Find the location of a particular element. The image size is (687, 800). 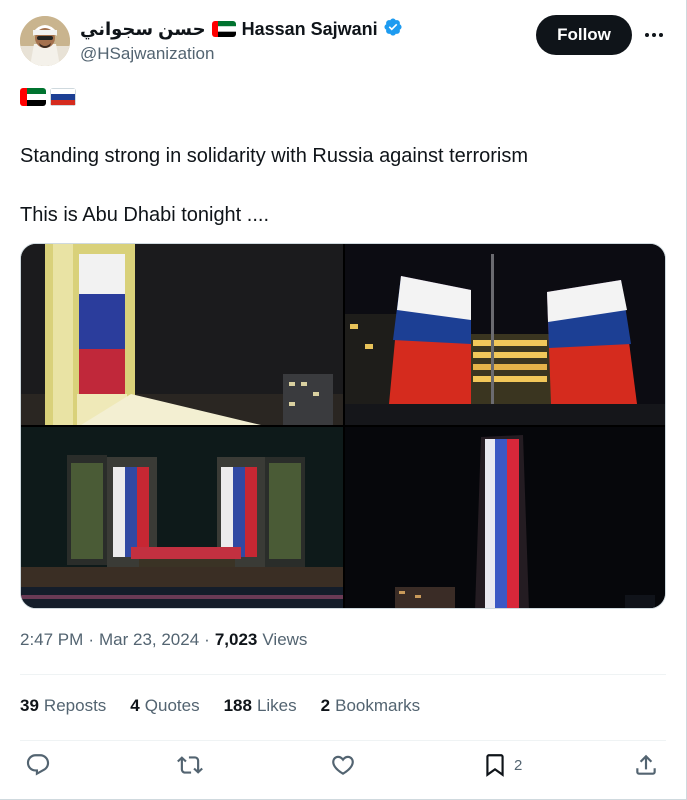

bookmarks-stat: 2 Bookmarks is located at coordinates (371, 706).